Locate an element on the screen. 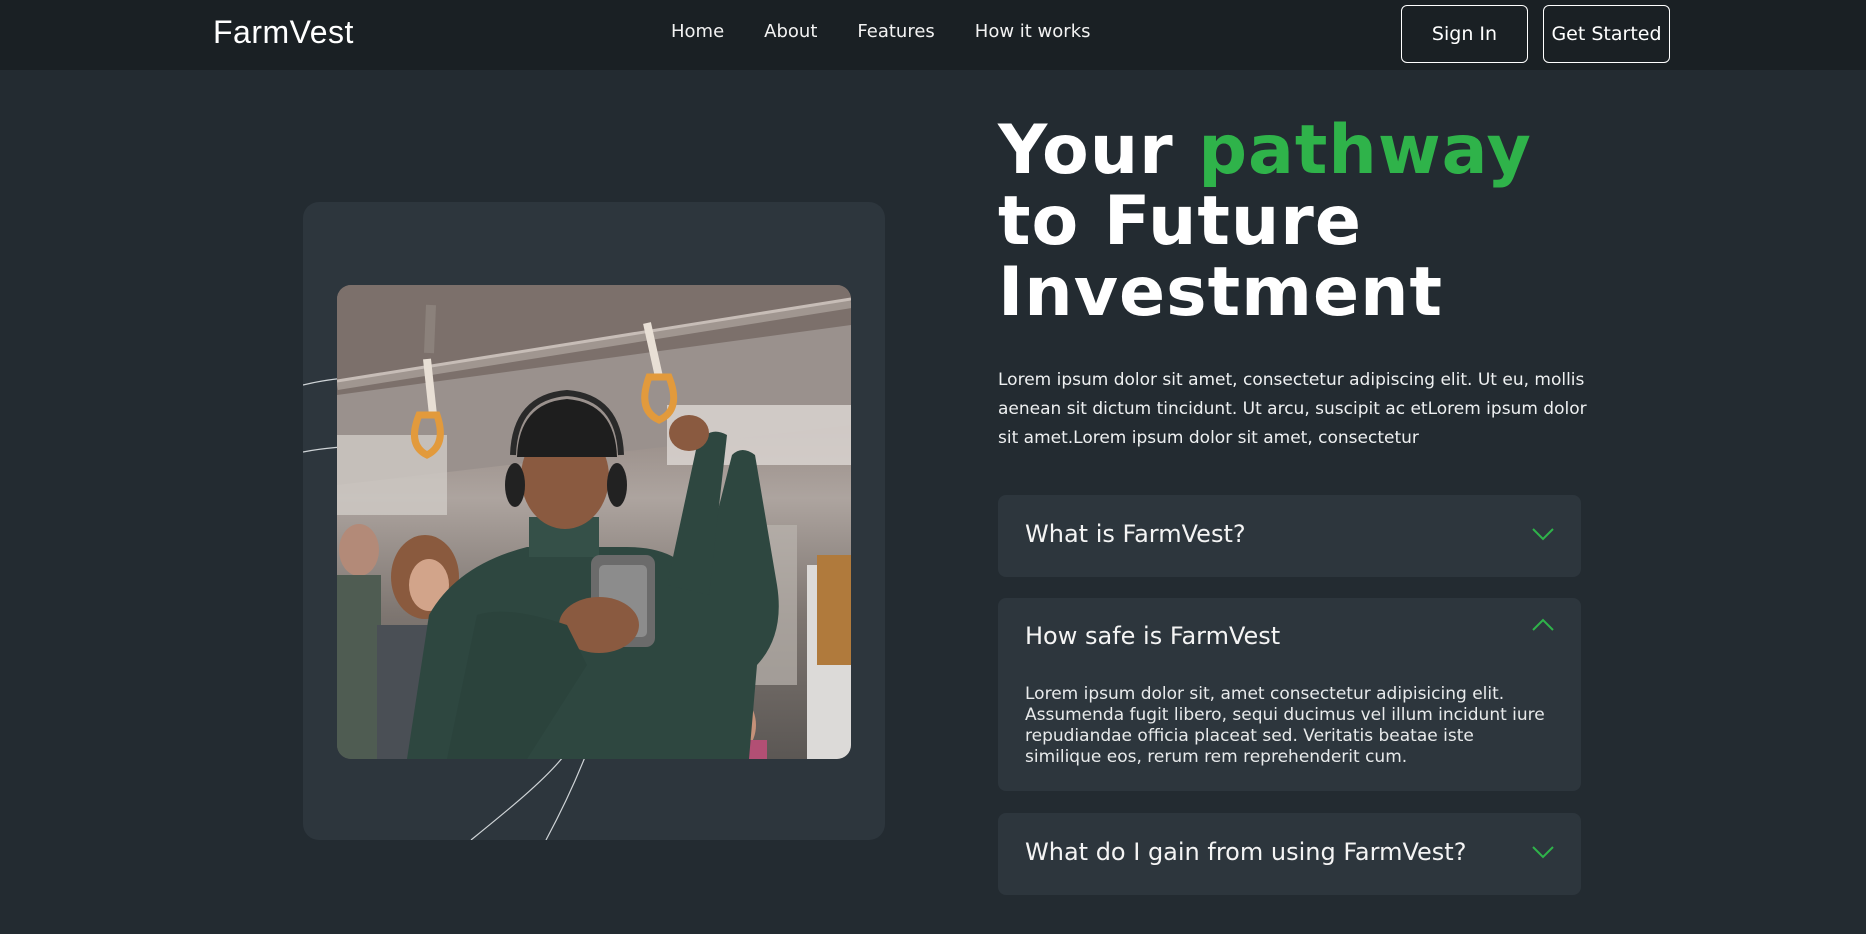 This screenshot has height=934, width=1866. nav-links: Home About Features How it works is located at coordinates (881, 32).